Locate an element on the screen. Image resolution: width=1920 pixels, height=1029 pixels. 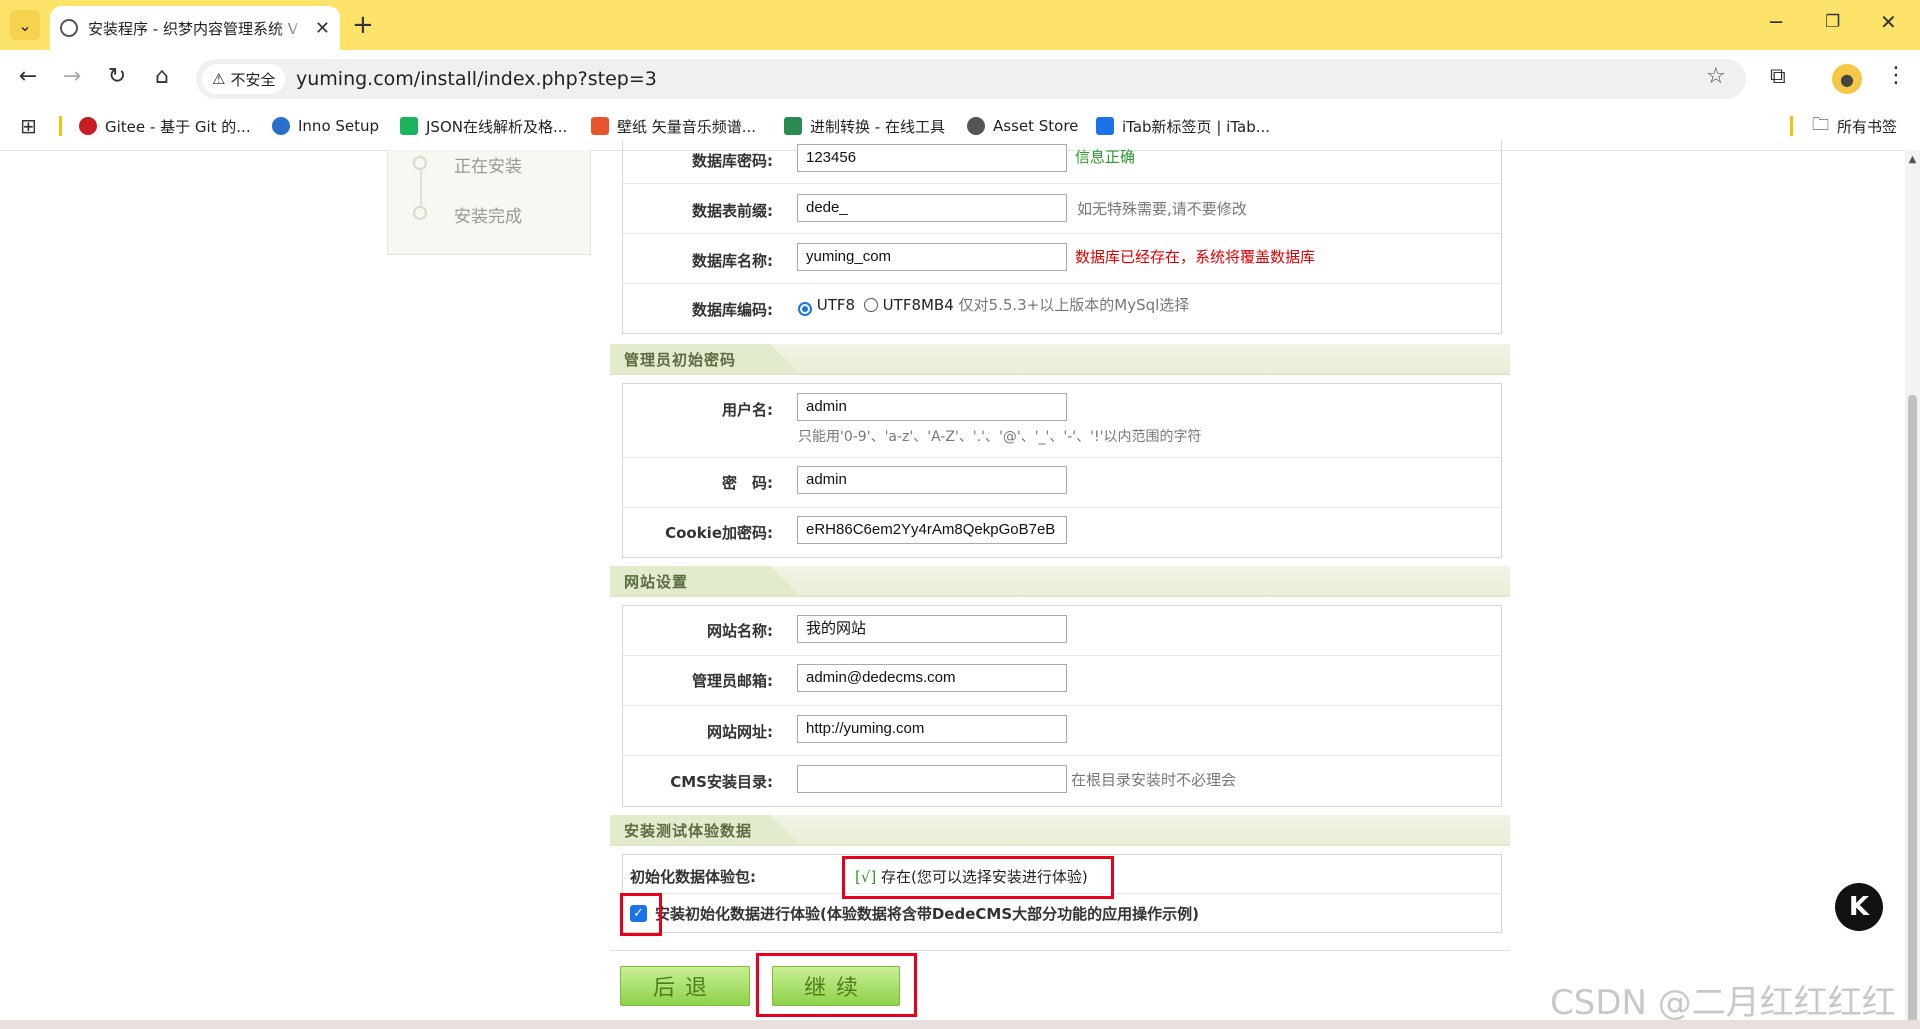
reload-icon: ↻ is located at coordinates (117, 76).